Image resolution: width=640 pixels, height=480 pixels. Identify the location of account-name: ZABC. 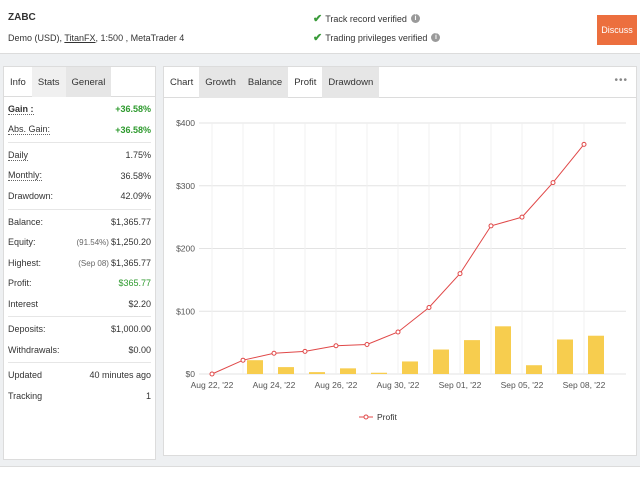
(22, 17).